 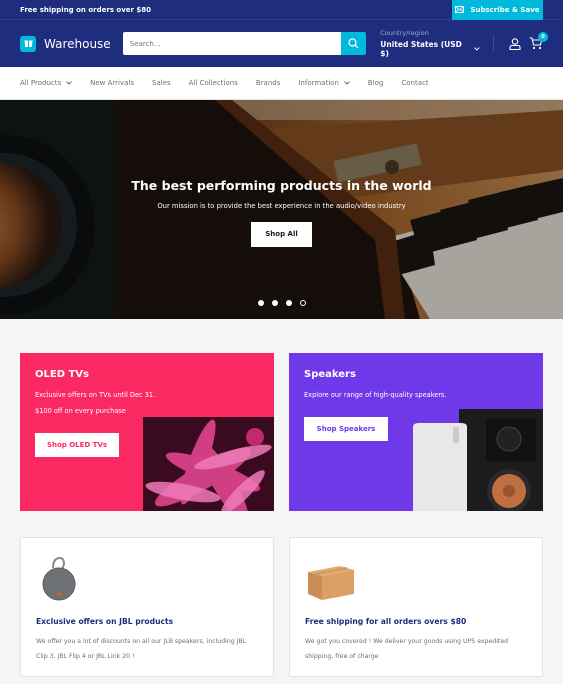 I want to click on nav-item-contact: Contact, so click(x=414, y=83).